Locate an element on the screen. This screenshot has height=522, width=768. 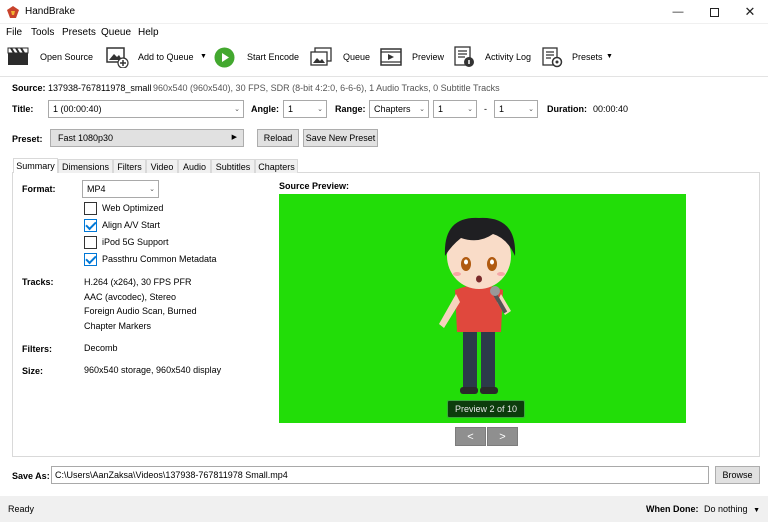
presets-button: Presets is located at coordinates (587, 57).